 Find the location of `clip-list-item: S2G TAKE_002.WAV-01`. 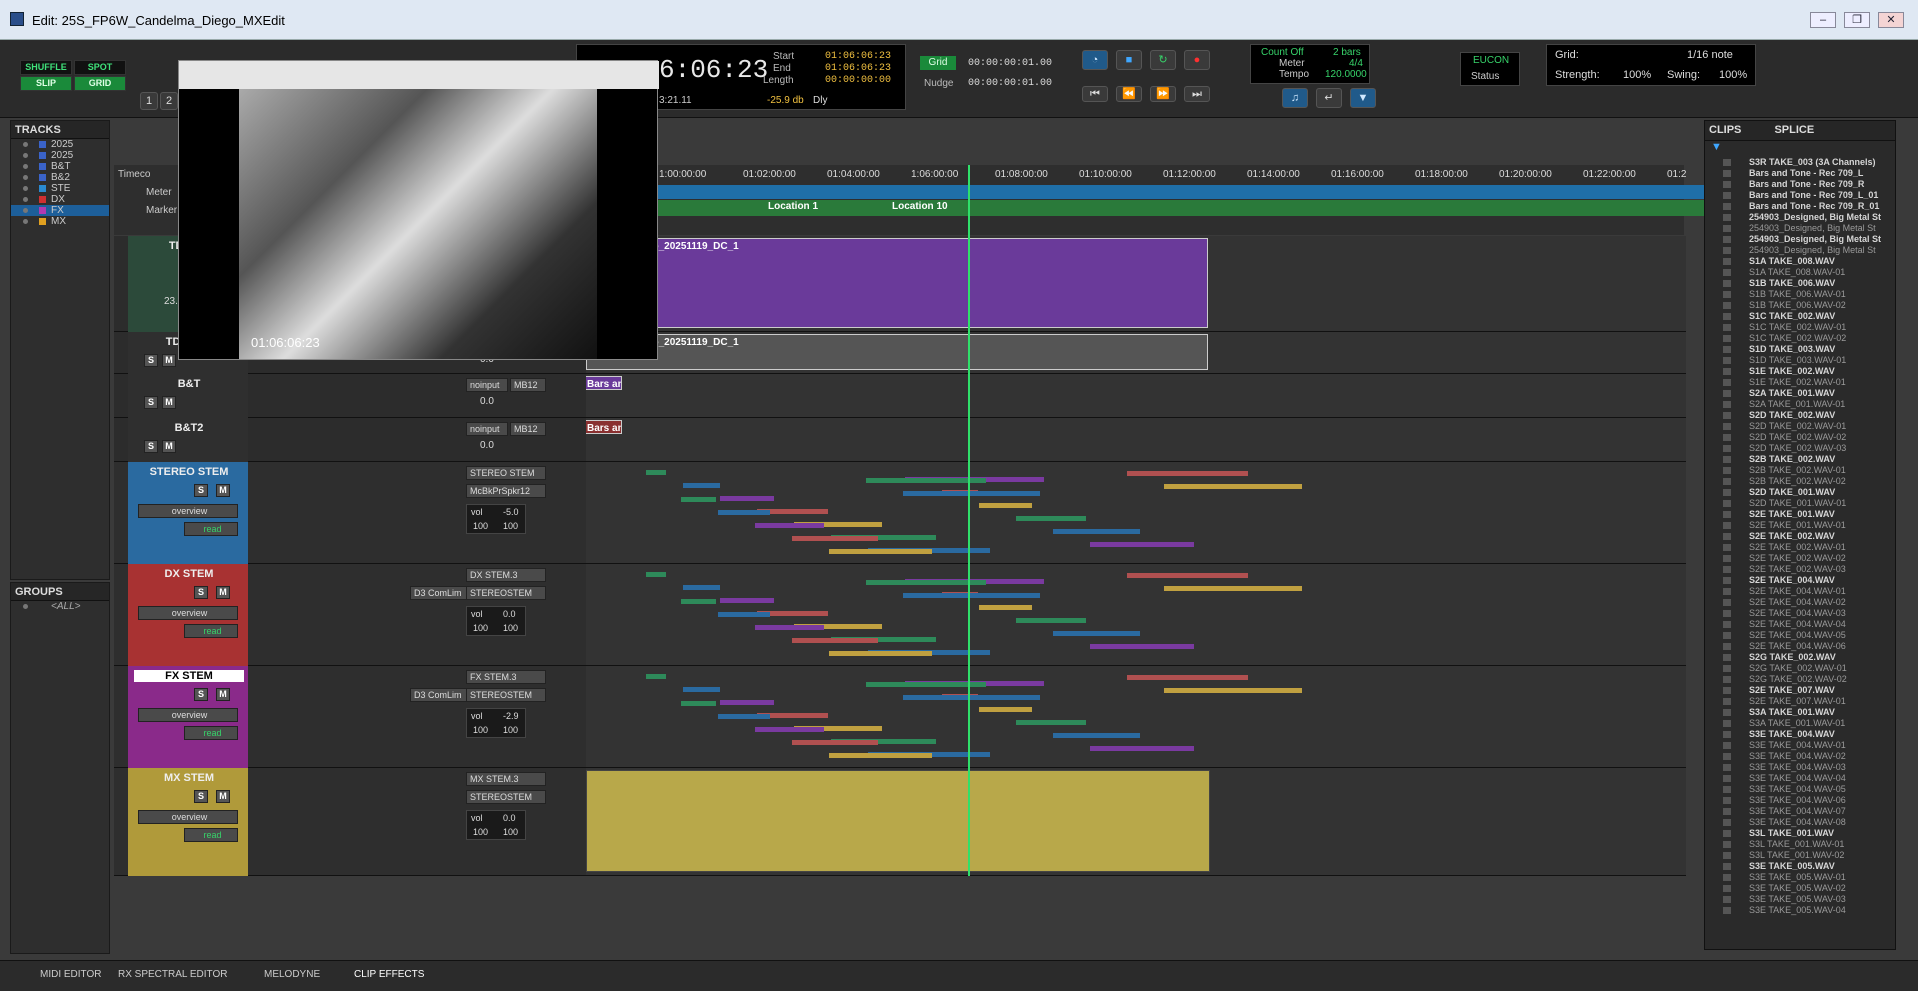

clip-list-item: S2G TAKE_002.WAV-01 is located at coordinates (1800, 668).